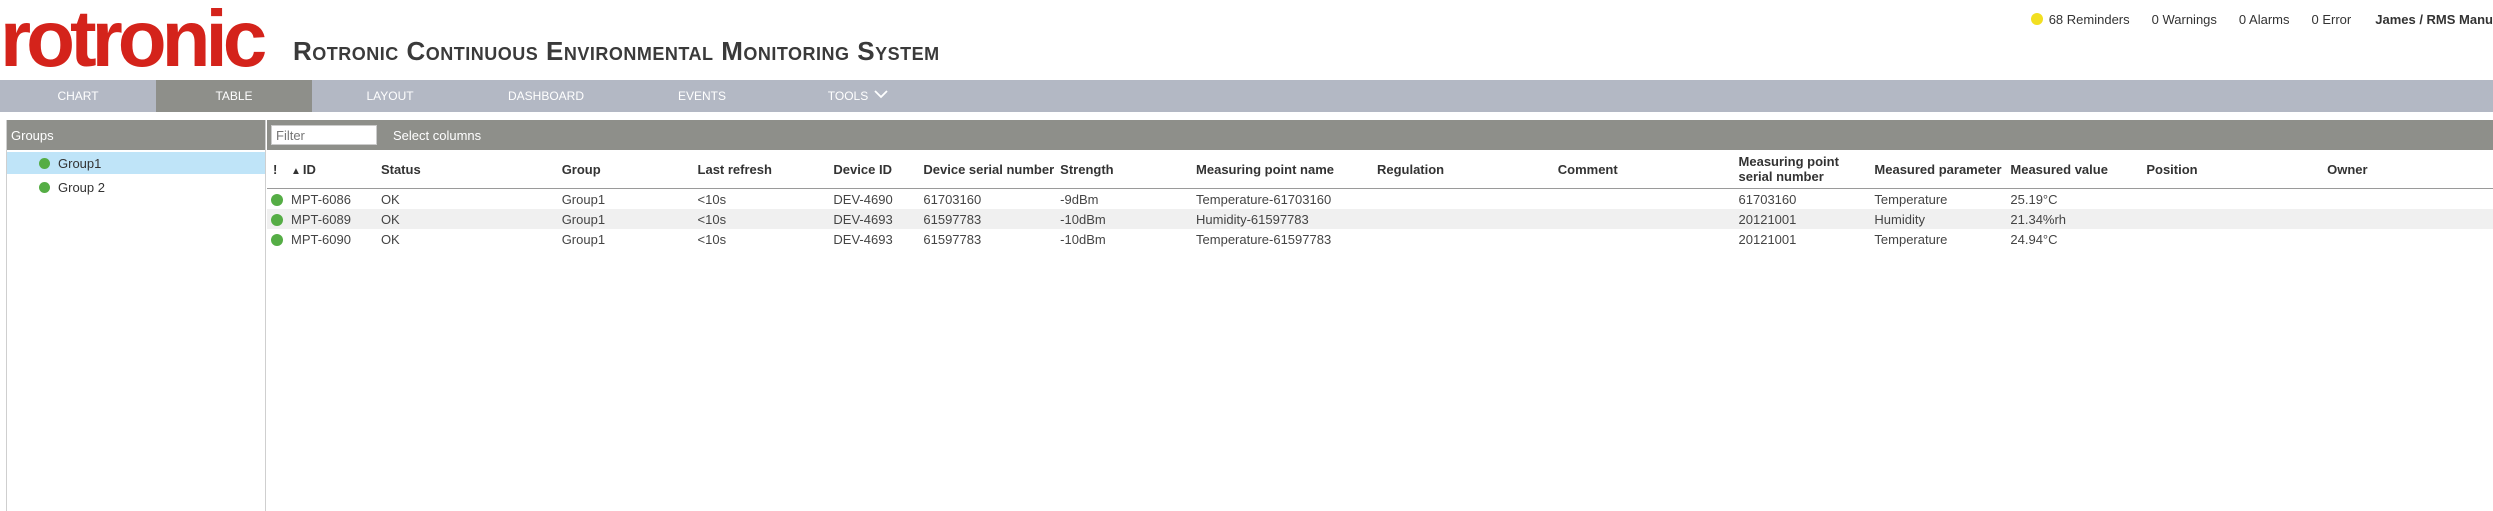 The height and width of the screenshot is (511, 2493). Describe the element at coordinates (136, 315) in the screenshot. I see `groups-panel: Groups Group1 Group 2` at that location.